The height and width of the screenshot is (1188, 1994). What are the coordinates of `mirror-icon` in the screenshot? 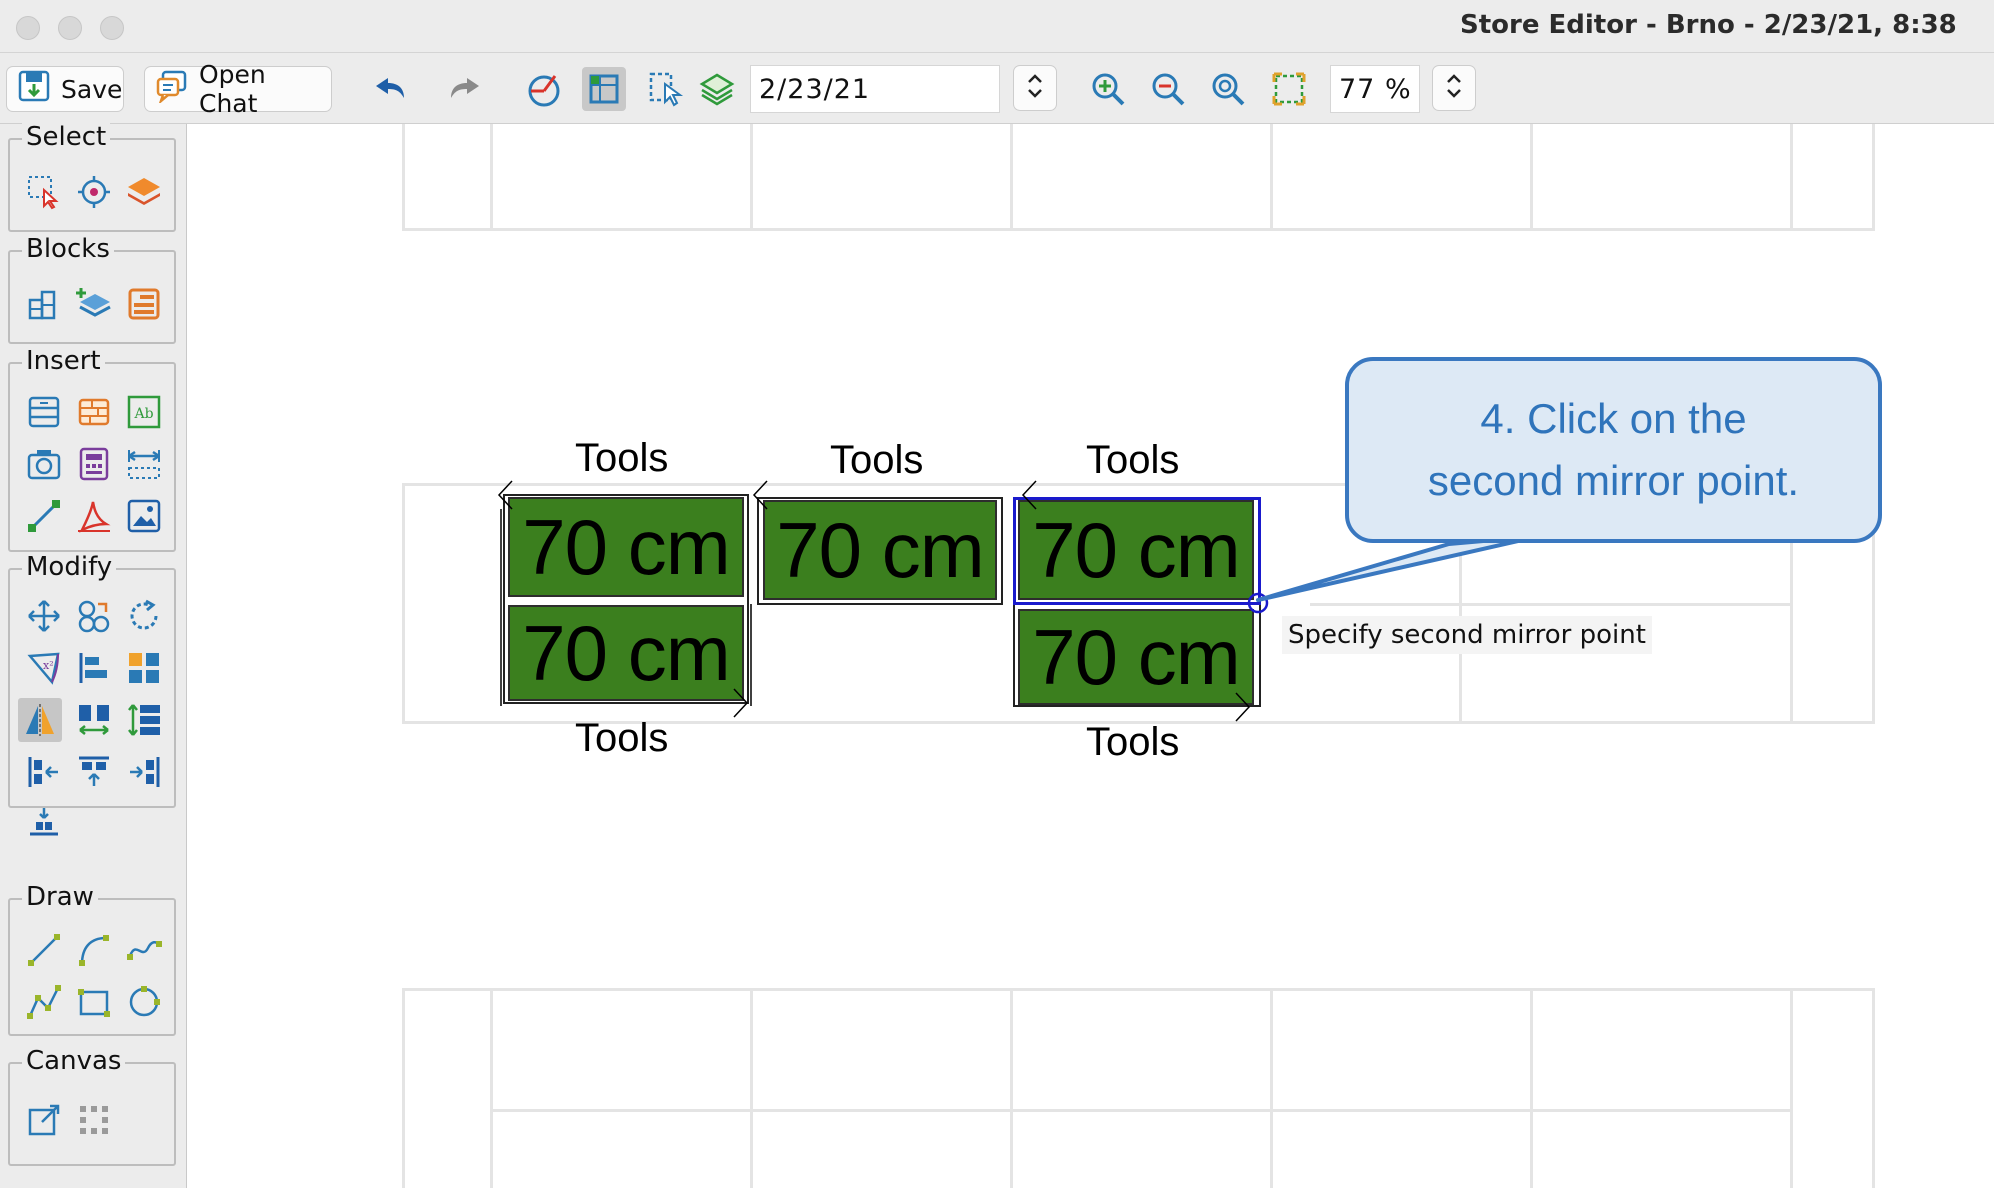 It's located at (40, 720).